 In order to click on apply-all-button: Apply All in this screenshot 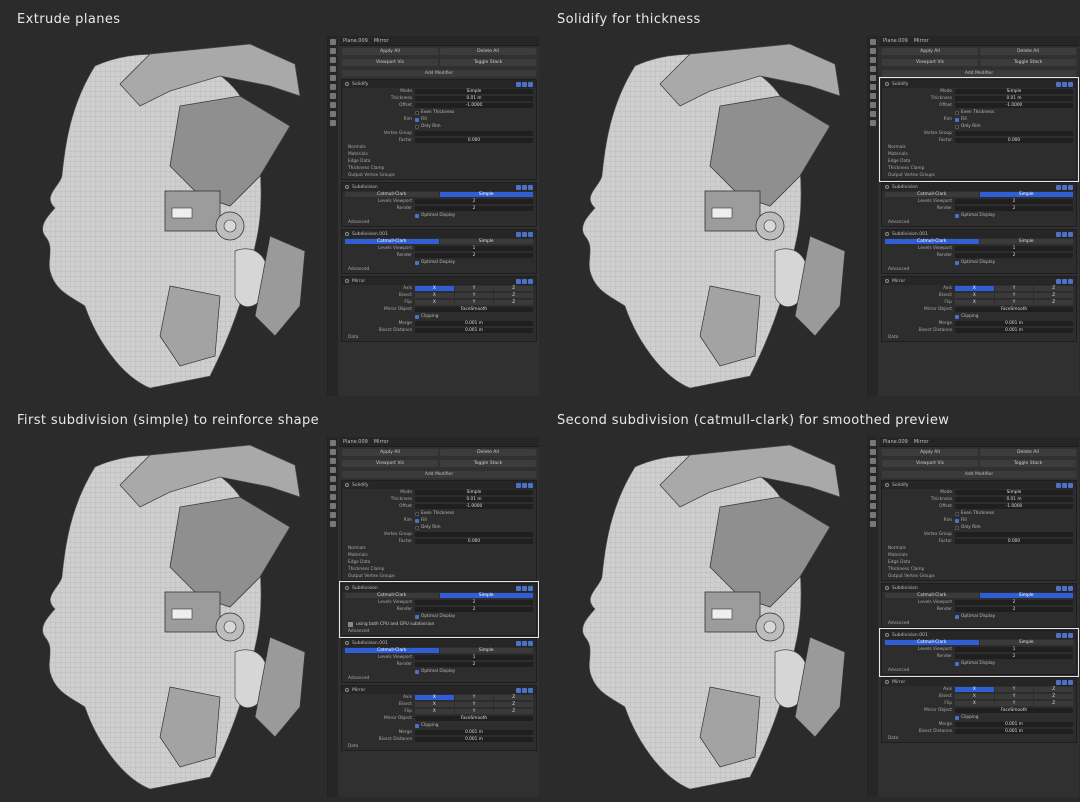, I will do `click(930, 452)`.